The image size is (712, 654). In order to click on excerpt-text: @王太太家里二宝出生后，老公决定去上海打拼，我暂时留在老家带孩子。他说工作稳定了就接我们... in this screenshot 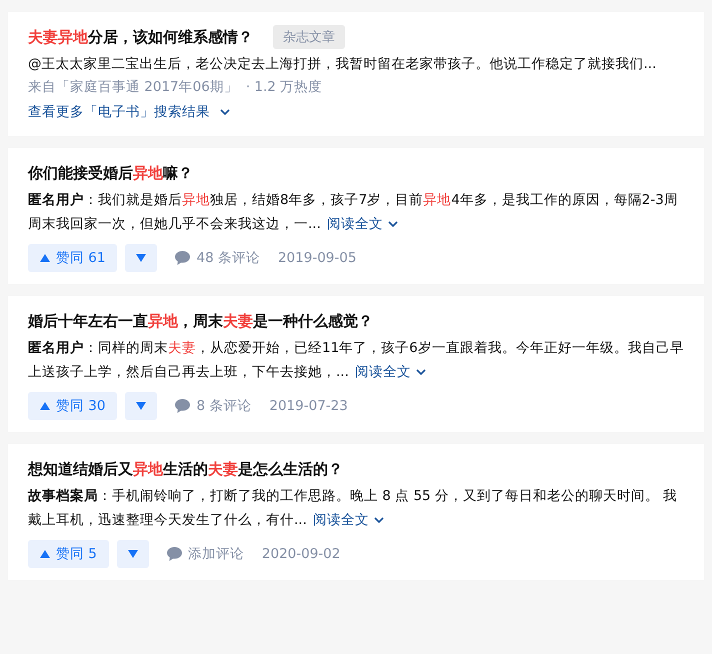, I will do `click(343, 64)`.